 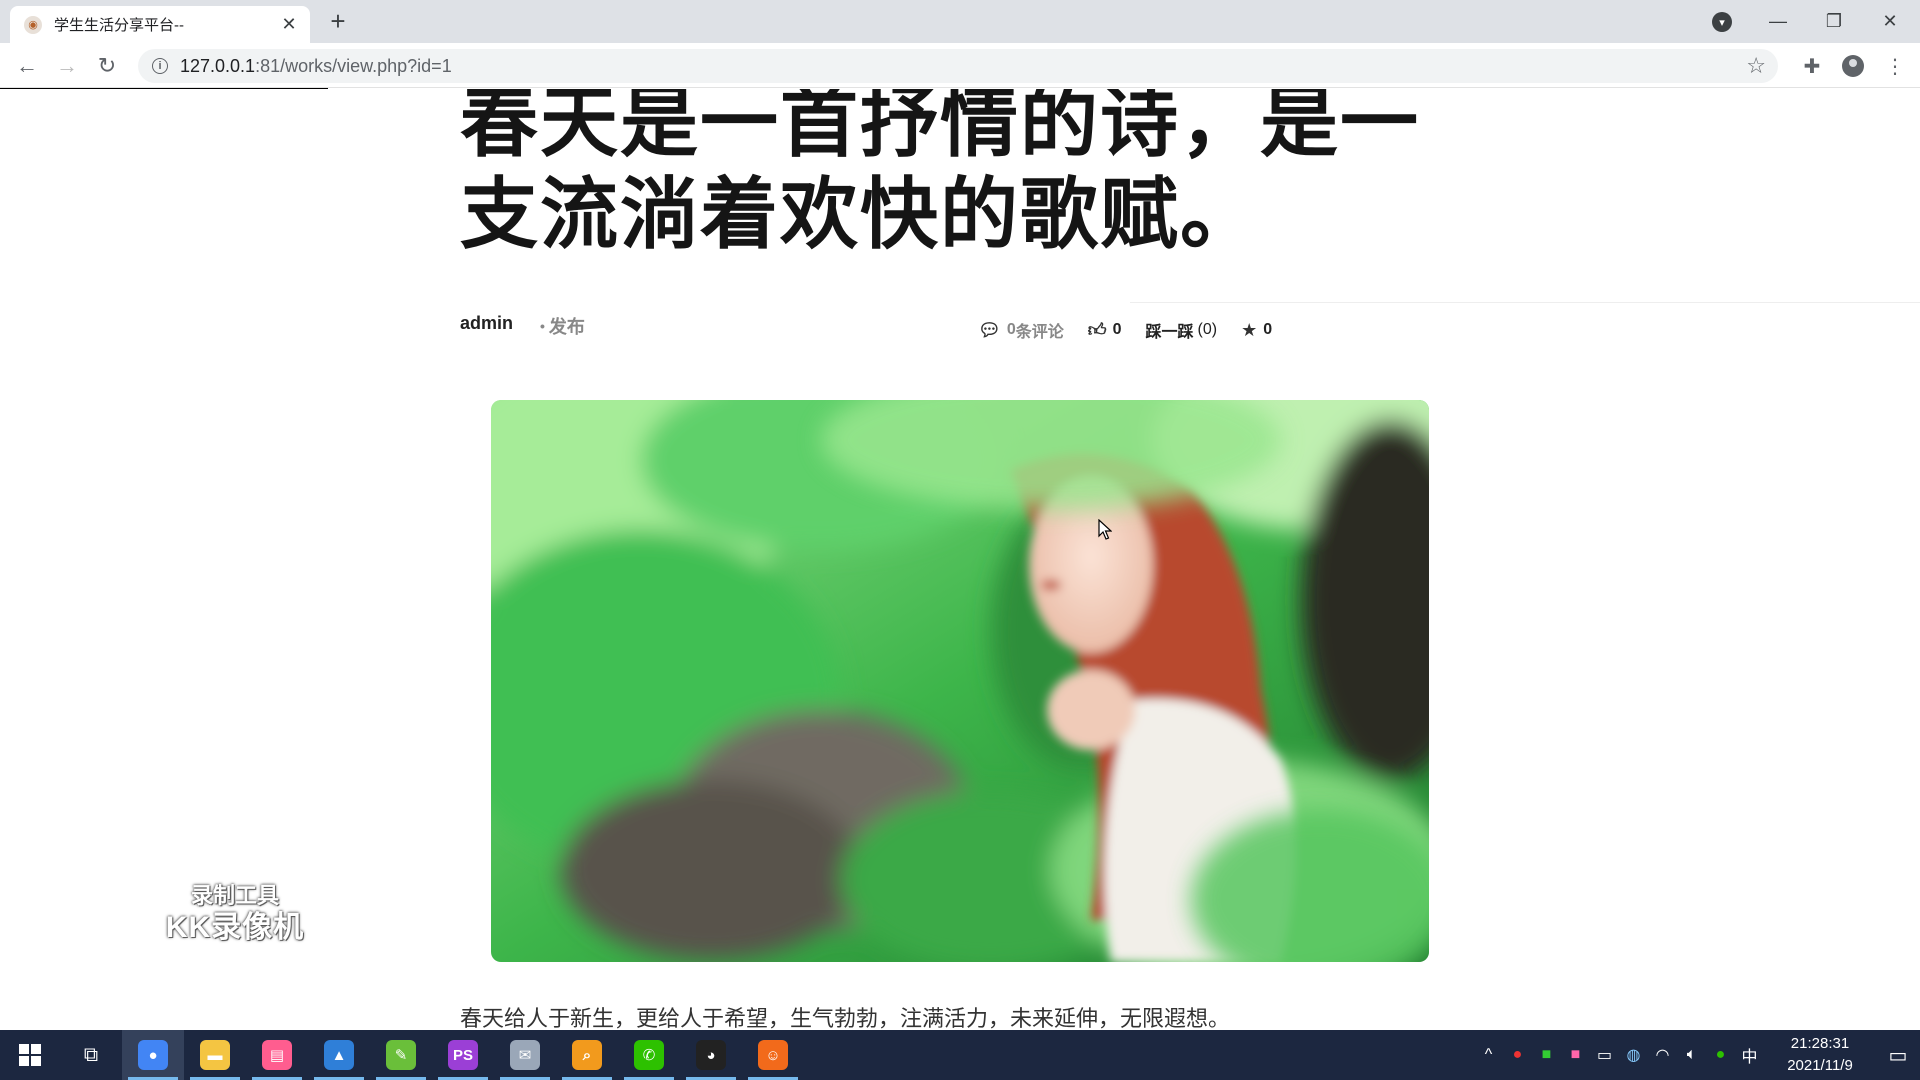 I want to click on taskbar-apps: ● ▬ ▤ ▲ ✎ PS ✉ ⌕ ✆ ◕ ☺, so click(x=463, y=1055).